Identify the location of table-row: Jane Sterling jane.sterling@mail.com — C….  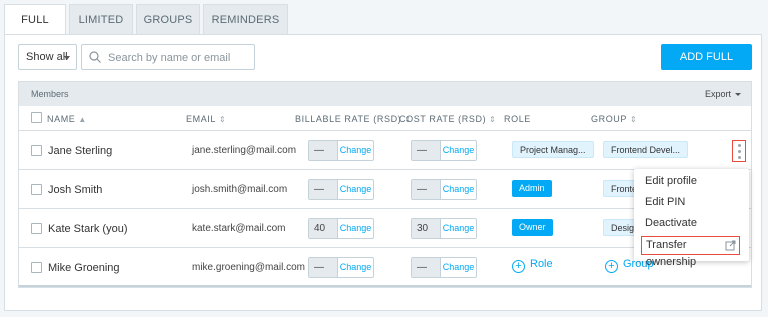
(385, 151).